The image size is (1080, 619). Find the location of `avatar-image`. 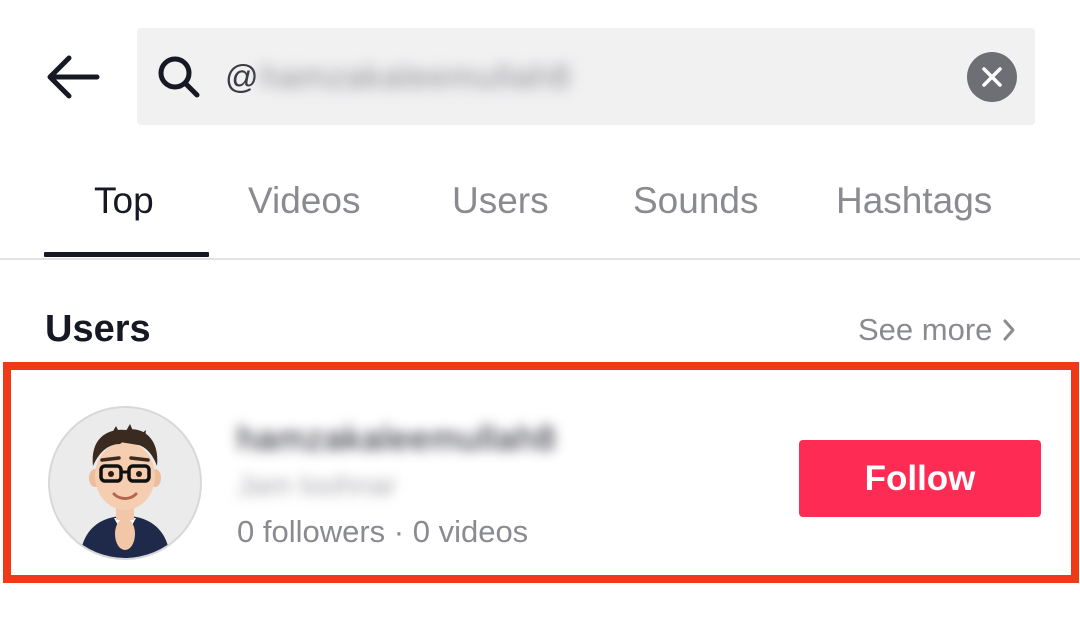

avatar-image is located at coordinates (125, 491).